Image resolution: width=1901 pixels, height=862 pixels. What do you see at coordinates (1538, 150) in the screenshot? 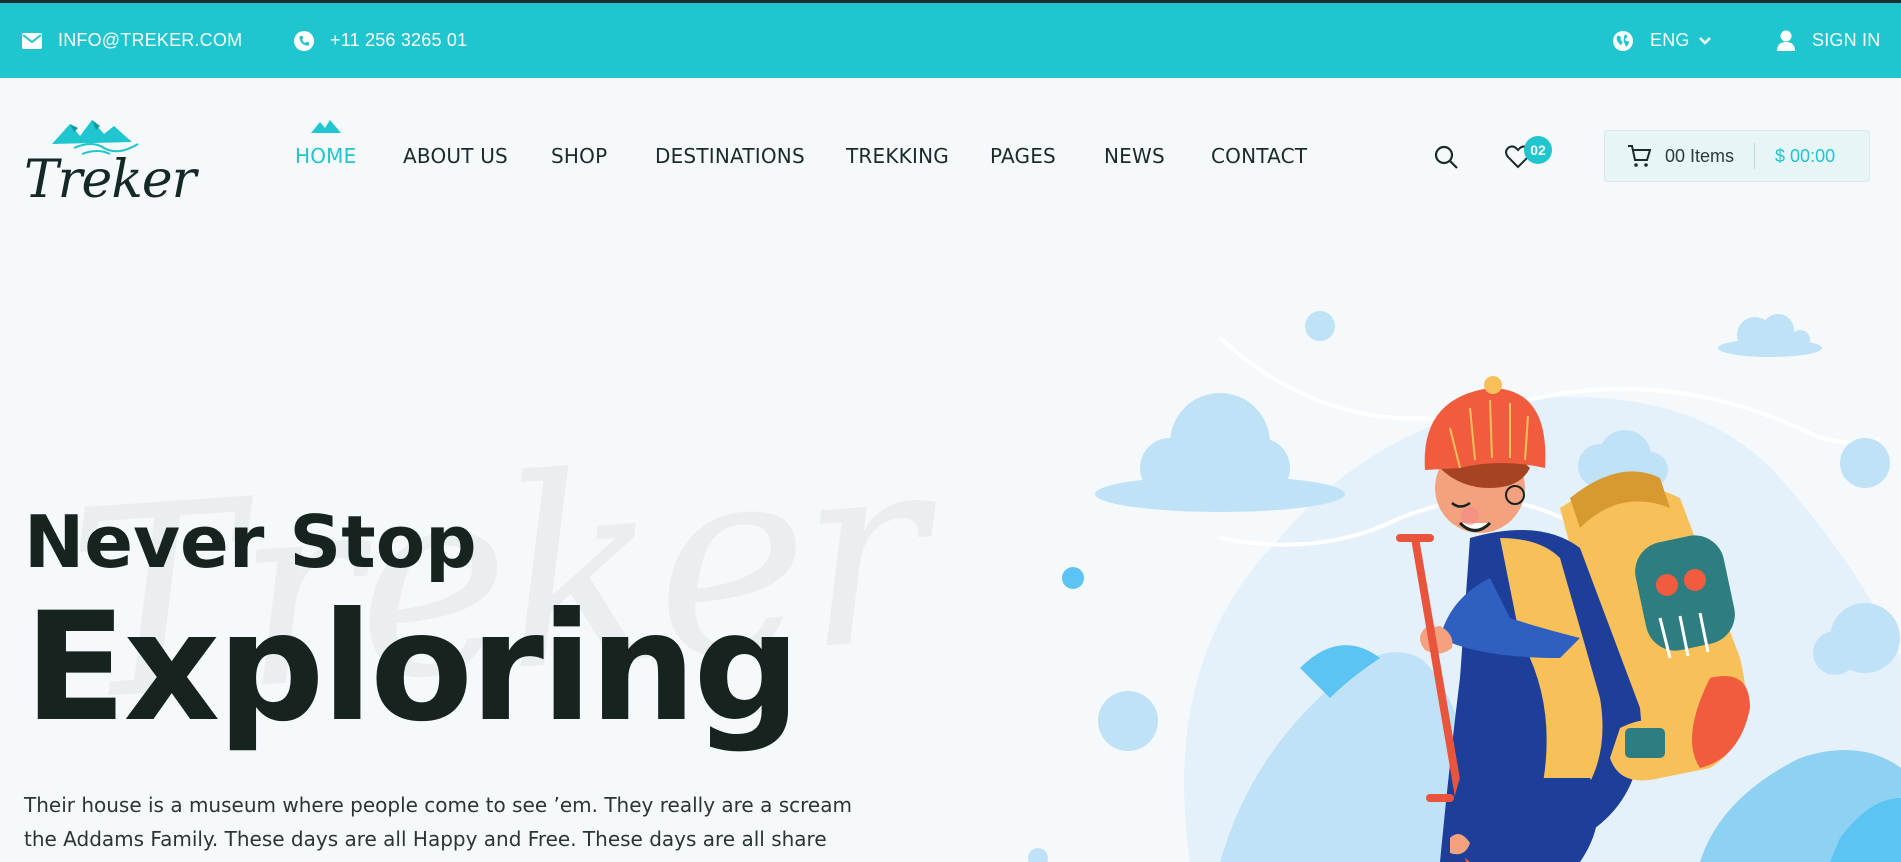
I see `wishlist-count-badge: 02` at bounding box center [1538, 150].